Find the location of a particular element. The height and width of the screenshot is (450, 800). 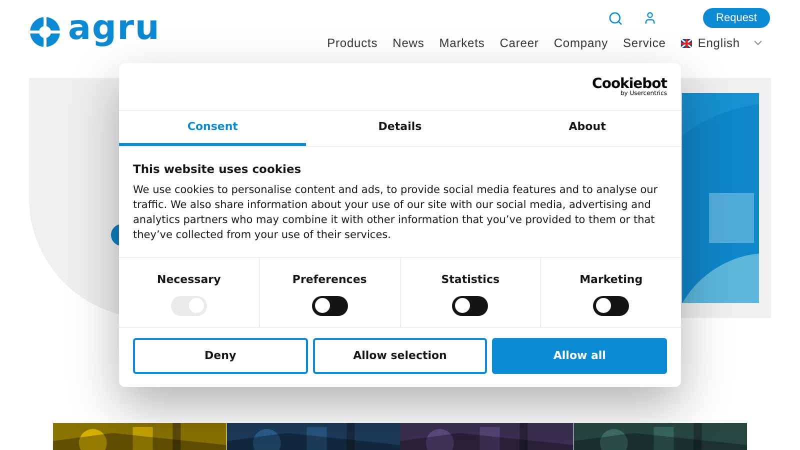

nav-link: Products is located at coordinates (352, 43).